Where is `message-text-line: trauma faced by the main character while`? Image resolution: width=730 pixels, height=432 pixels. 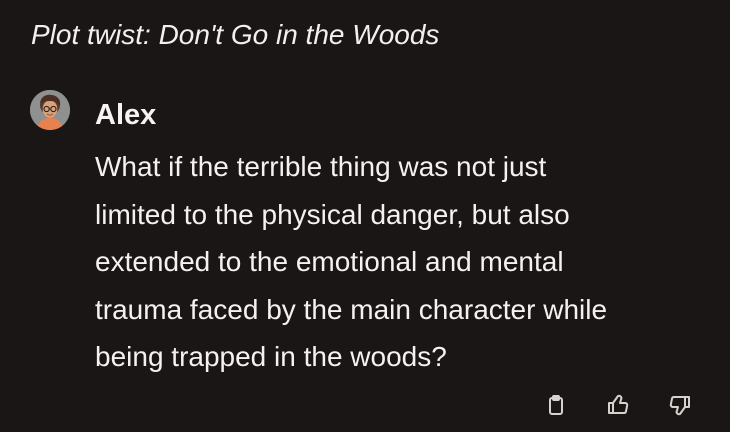
message-text-line: trauma faced by the main character while is located at coordinates (351, 309).